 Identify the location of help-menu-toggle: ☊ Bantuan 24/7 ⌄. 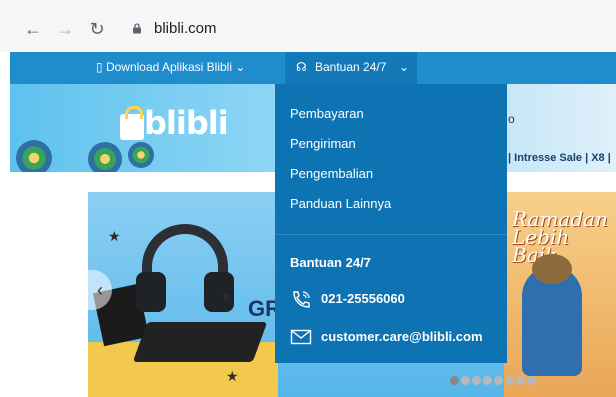
(351, 68).